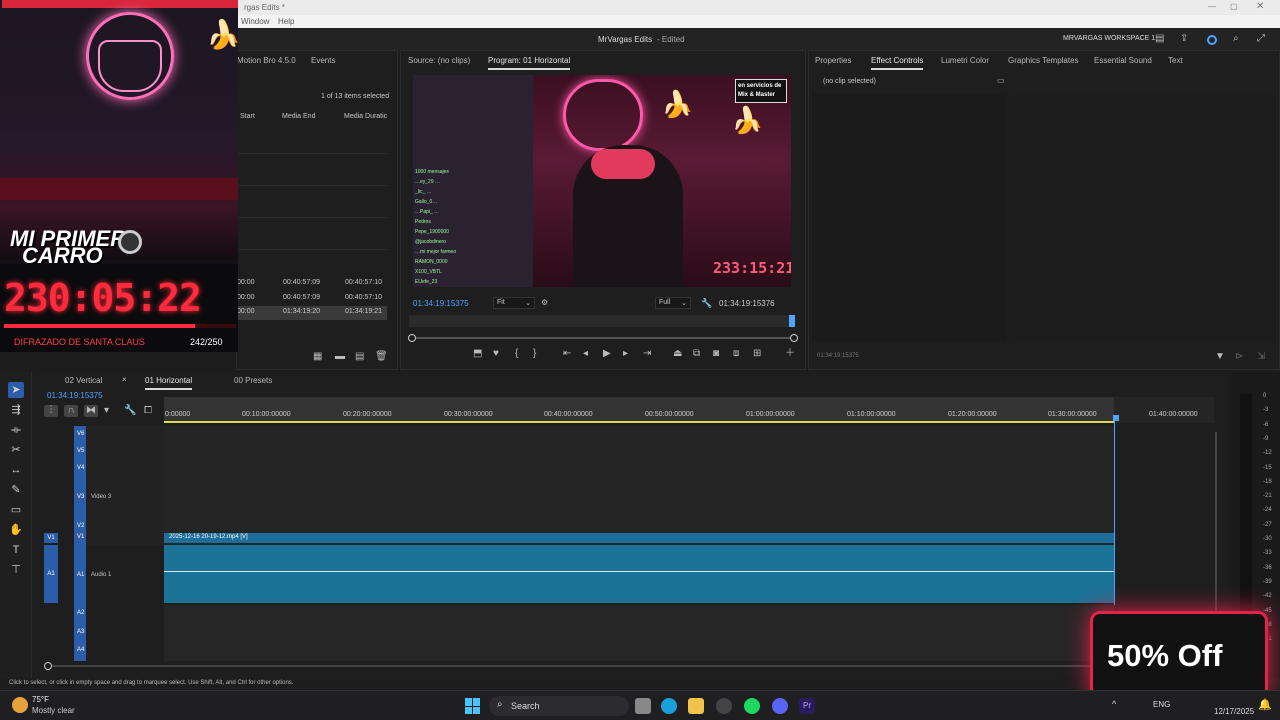 The width and height of the screenshot is (1280, 720). Describe the element at coordinates (1109, 38) in the screenshot. I see `workspace-menu: MRVARGAS WORKSPACE 1` at that location.